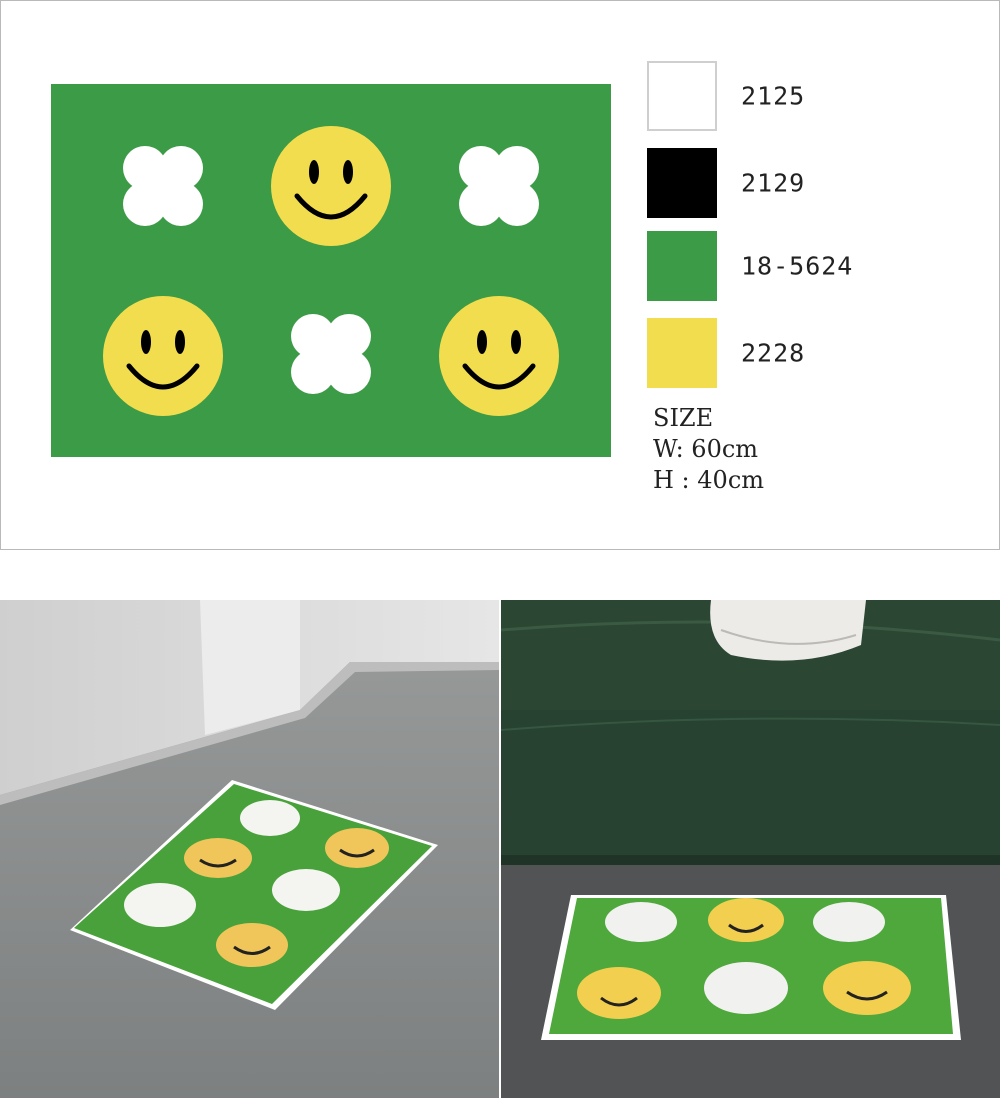 The image size is (1000, 1098). I want to click on color-swatch-black, so click(682, 183).